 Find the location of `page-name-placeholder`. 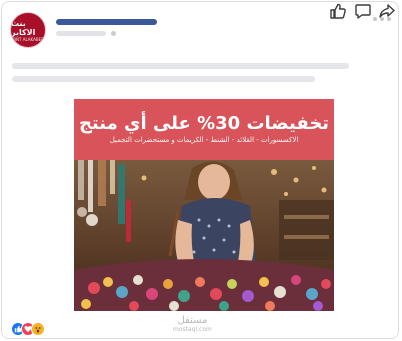

page-name-placeholder is located at coordinates (106, 22).